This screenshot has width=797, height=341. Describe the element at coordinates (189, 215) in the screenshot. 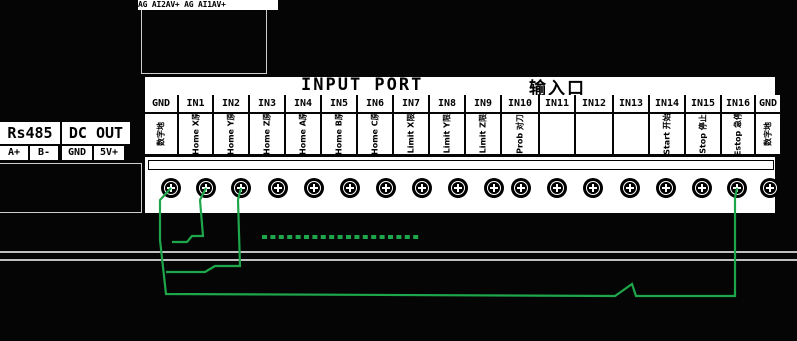

I see `x-home-switch-wire` at that location.